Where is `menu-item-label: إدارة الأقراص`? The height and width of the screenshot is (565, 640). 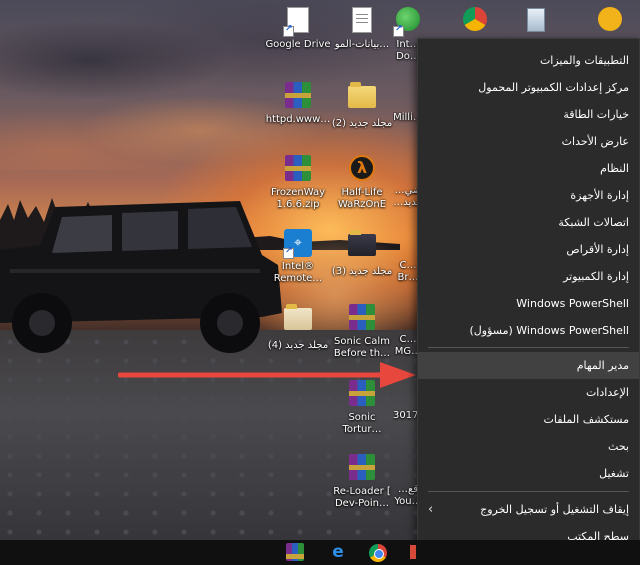
menu-item-label: إدارة الأقراص is located at coordinates (597, 249).